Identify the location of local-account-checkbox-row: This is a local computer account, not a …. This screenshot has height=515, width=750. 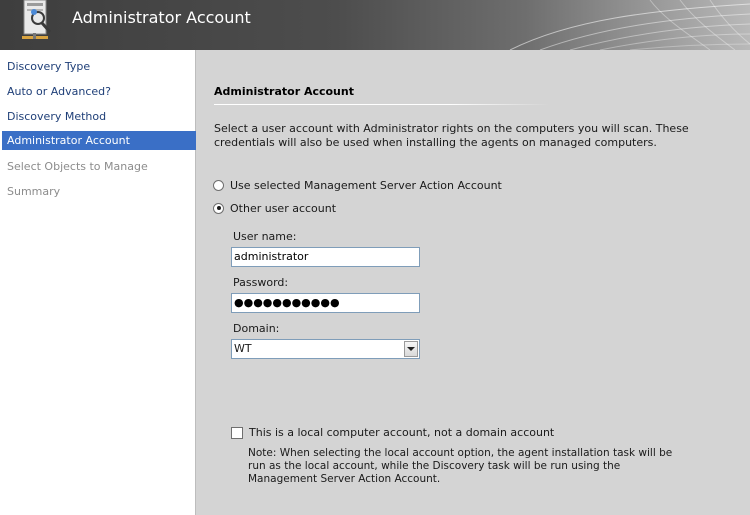
(392, 432).